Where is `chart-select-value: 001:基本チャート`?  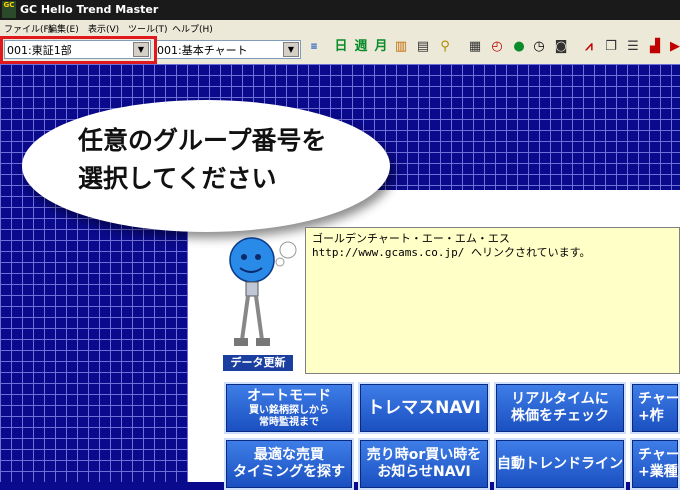
chart-select-value: 001:基本チャート is located at coordinates (202, 50).